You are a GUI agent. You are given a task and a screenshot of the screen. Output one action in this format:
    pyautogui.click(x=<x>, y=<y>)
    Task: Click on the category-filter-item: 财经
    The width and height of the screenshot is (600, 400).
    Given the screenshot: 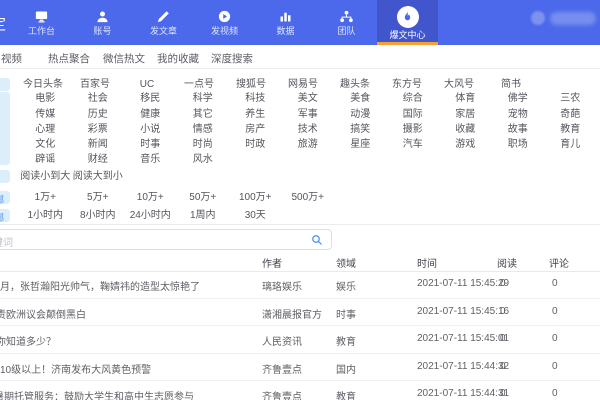 What is the action you would take?
    pyautogui.click(x=98, y=159)
    